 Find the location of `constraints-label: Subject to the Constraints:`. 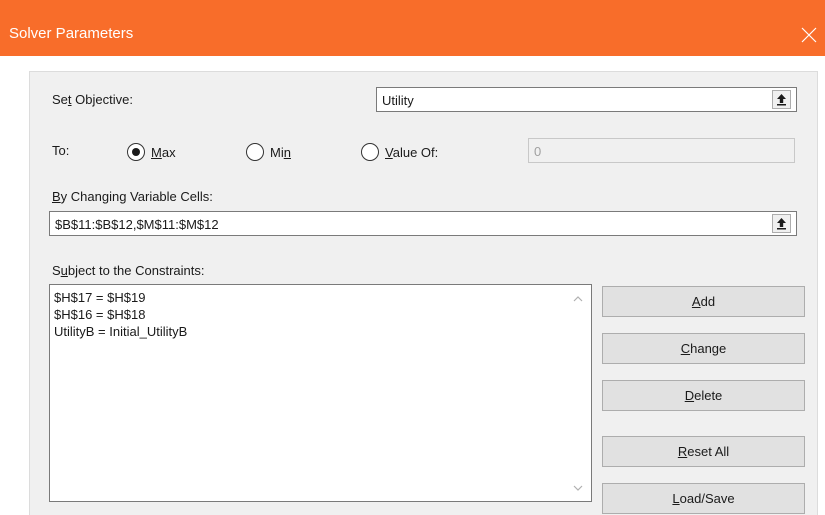

constraints-label: Subject to the Constraints: is located at coordinates (128, 270).